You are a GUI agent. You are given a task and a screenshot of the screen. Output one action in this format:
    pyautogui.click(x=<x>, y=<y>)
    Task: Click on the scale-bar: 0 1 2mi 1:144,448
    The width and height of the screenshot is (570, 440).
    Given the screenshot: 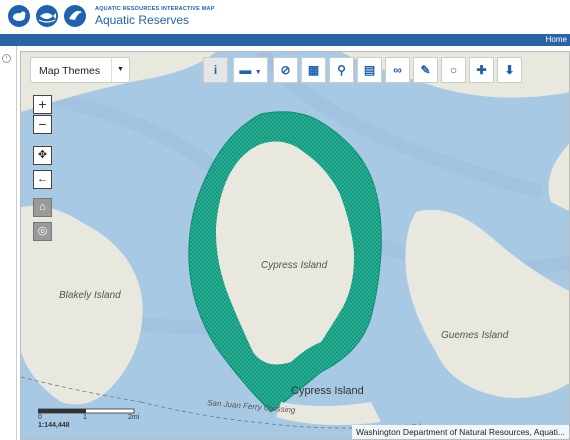 What is the action you would take?
    pyautogui.click(x=93, y=420)
    